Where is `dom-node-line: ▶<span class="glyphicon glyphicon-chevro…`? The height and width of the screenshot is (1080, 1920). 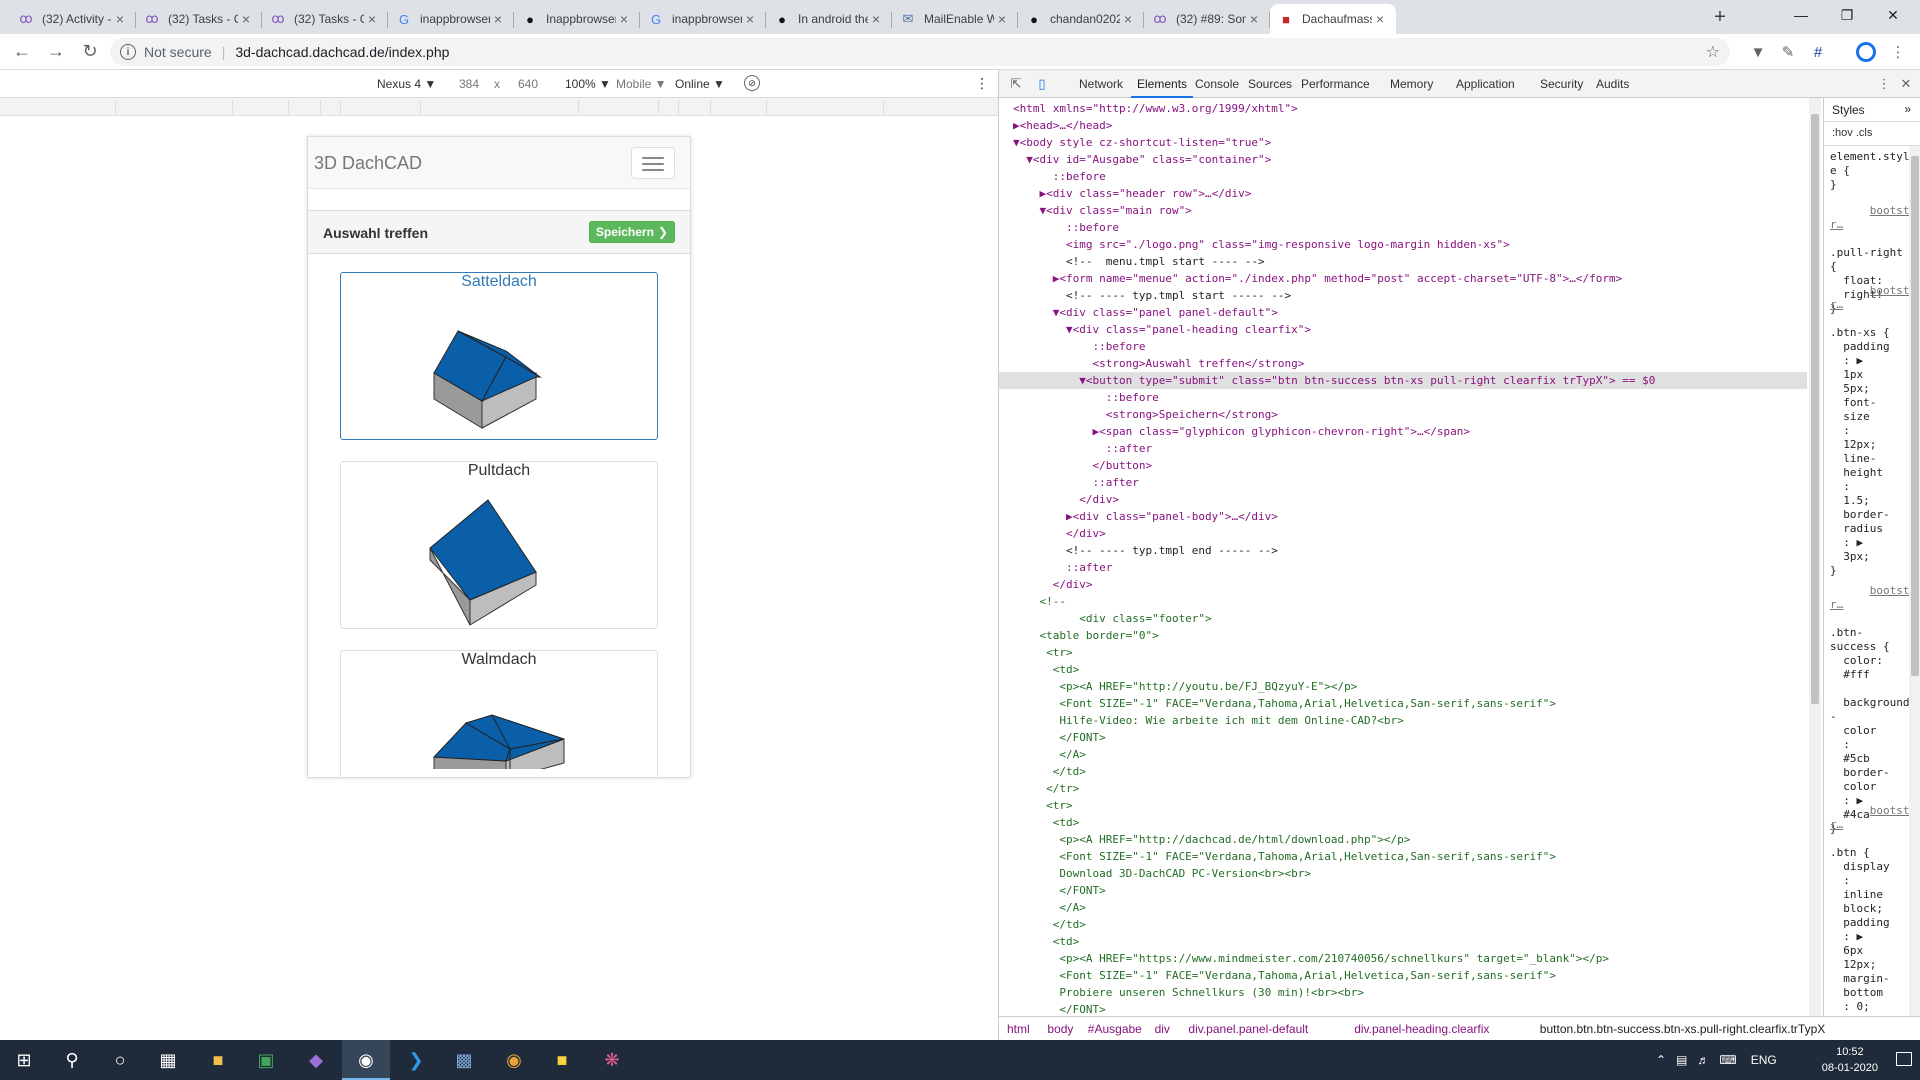 dom-node-line: ▶<span class="glyphicon glyphicon-chevro… is located at coordinates (1403, 431).